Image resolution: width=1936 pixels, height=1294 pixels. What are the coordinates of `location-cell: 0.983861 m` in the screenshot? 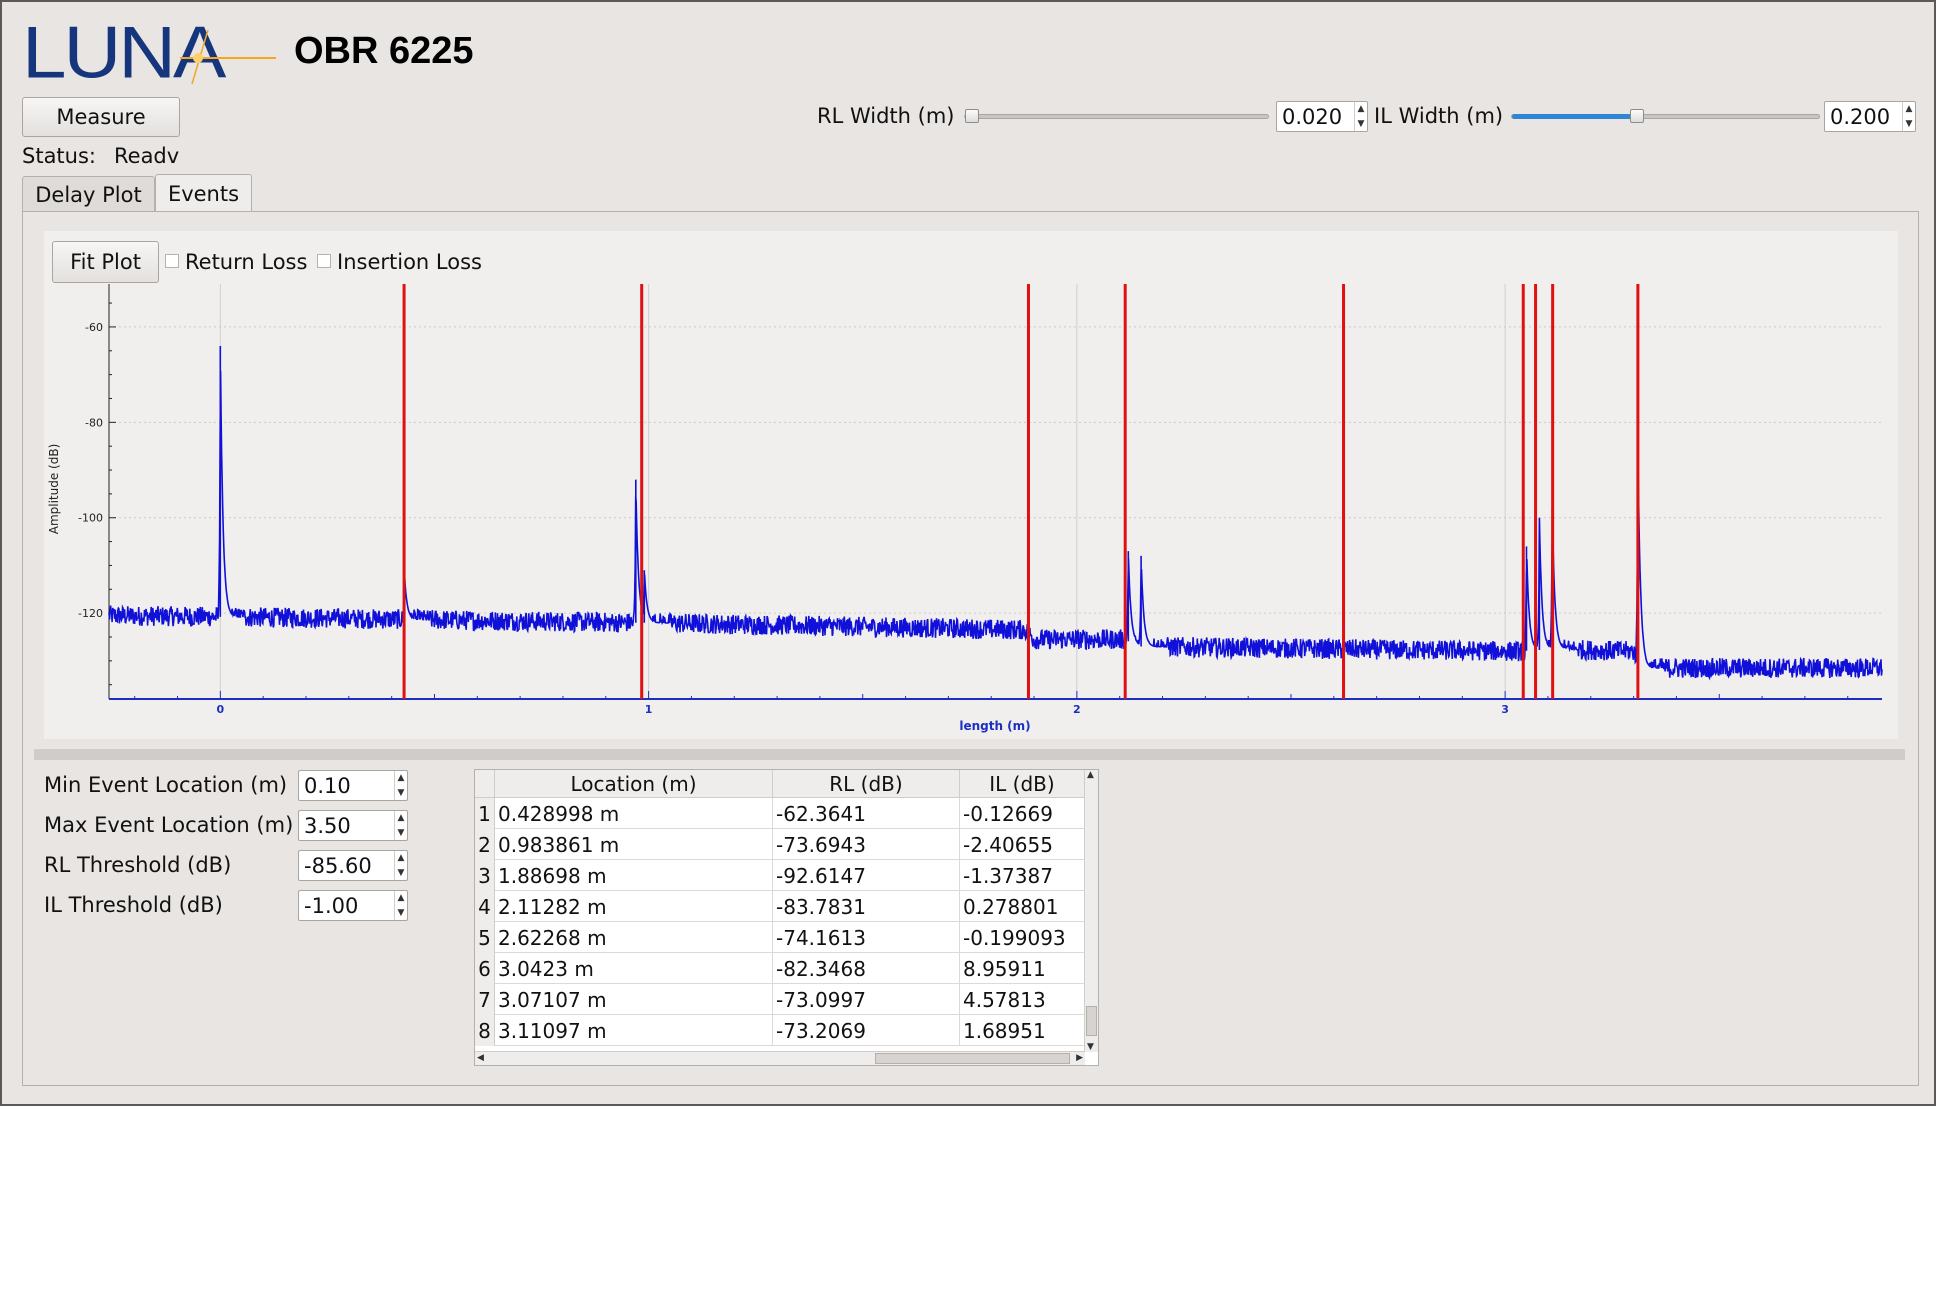 It's located at (634, 844).